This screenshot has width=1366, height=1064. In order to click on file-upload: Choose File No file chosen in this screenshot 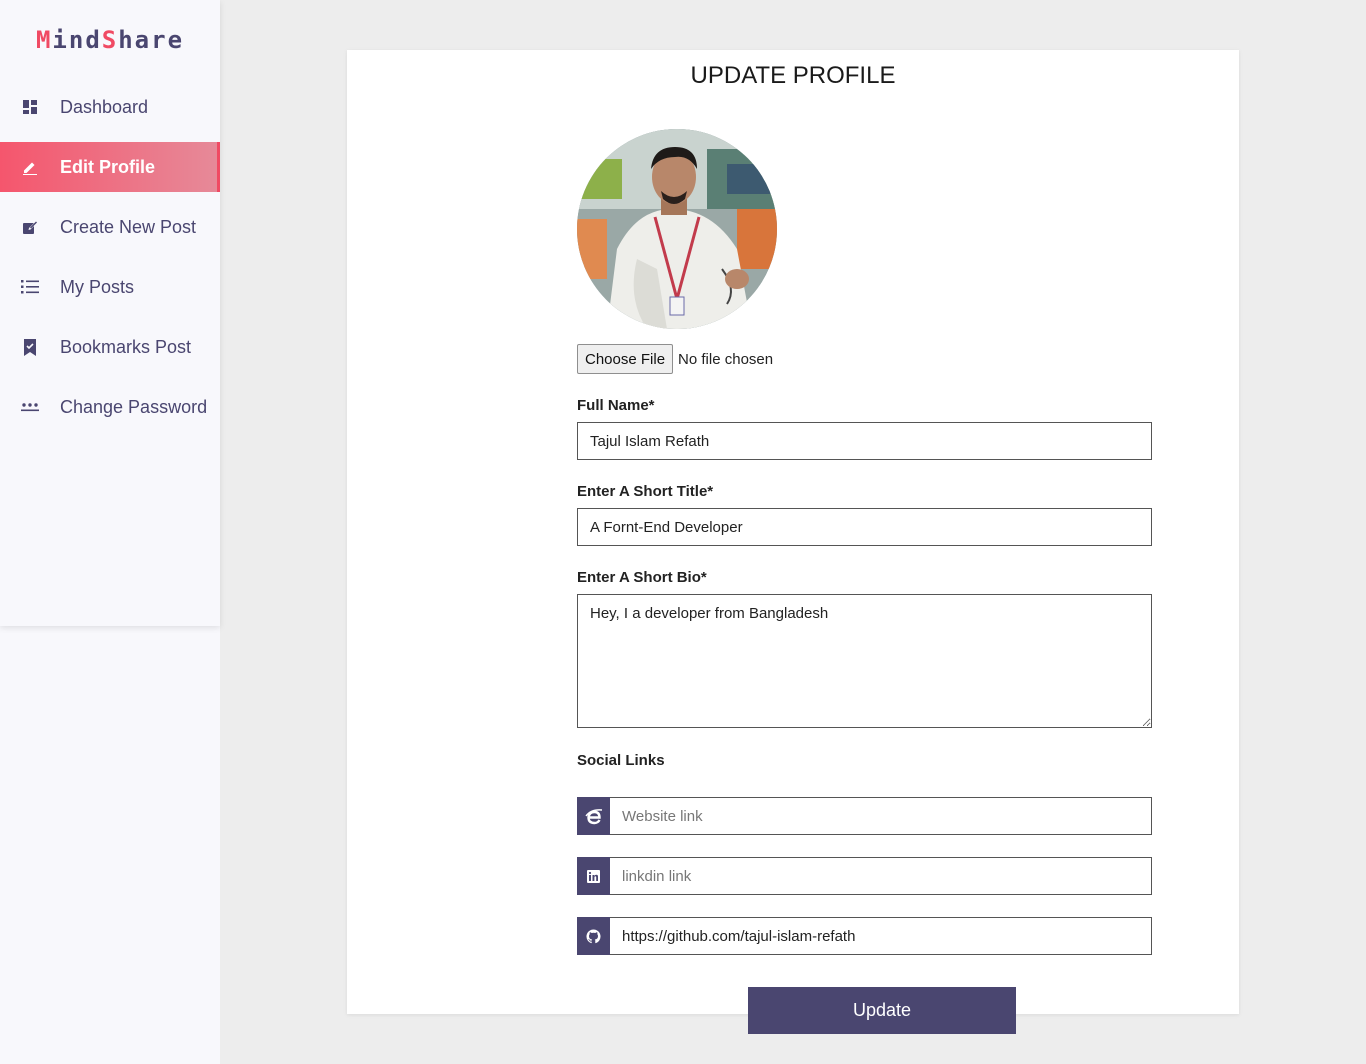, I will do `click(675, 359)`.